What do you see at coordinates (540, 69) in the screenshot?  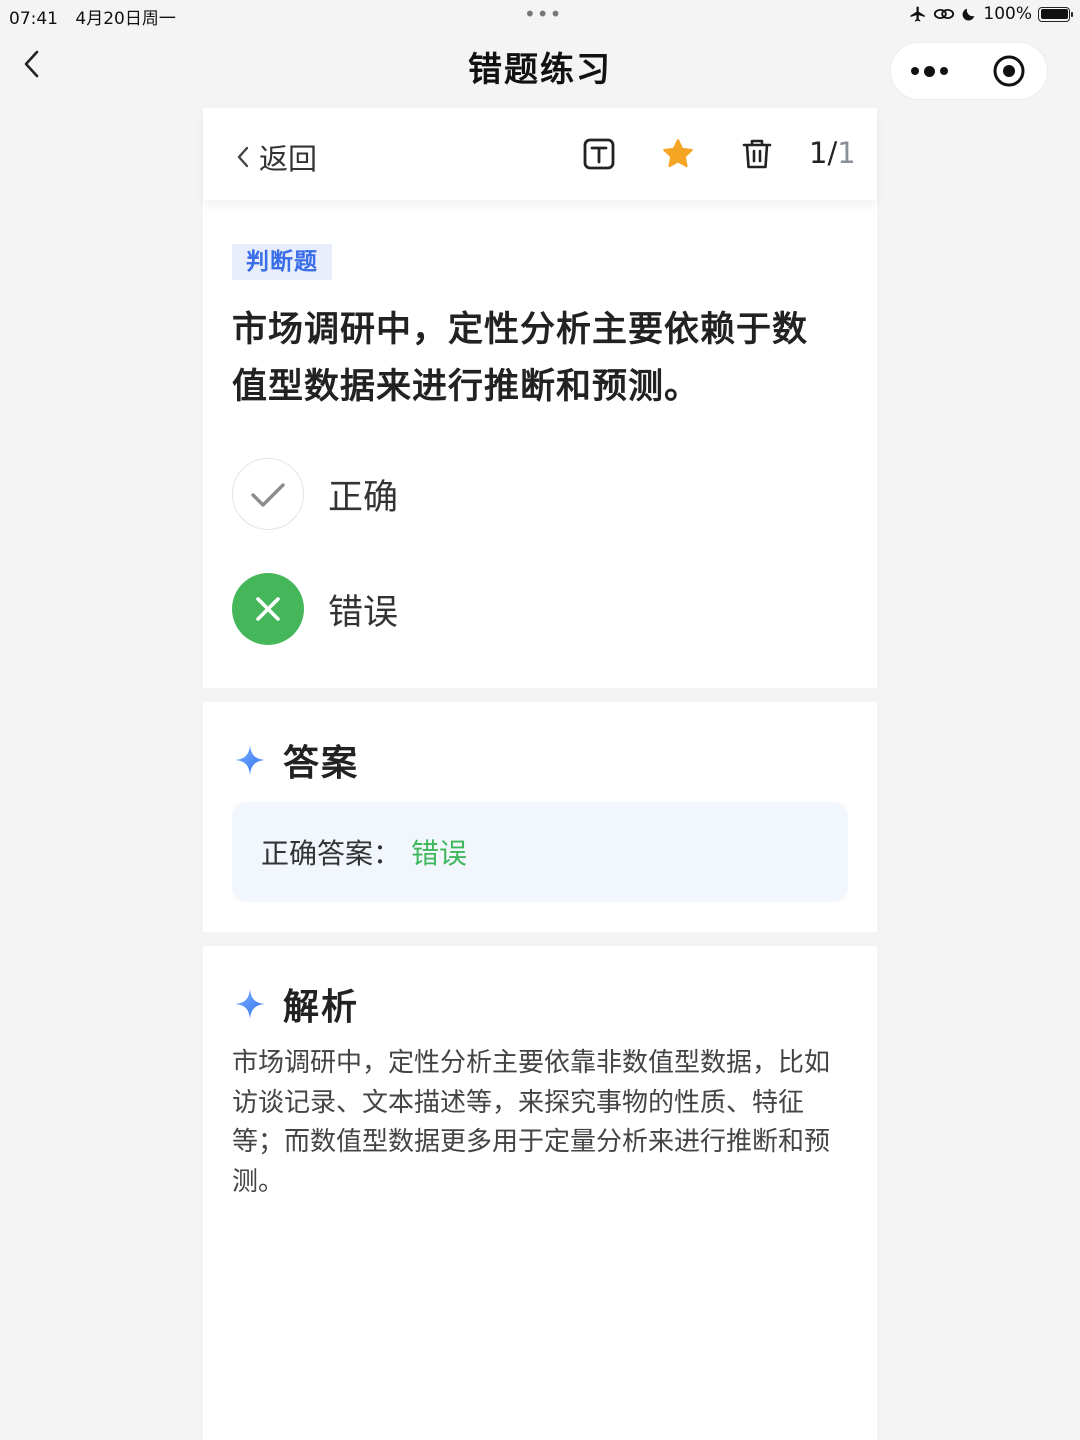 I see `nav-bar: 错题练习` at bounding box center [540, 69].